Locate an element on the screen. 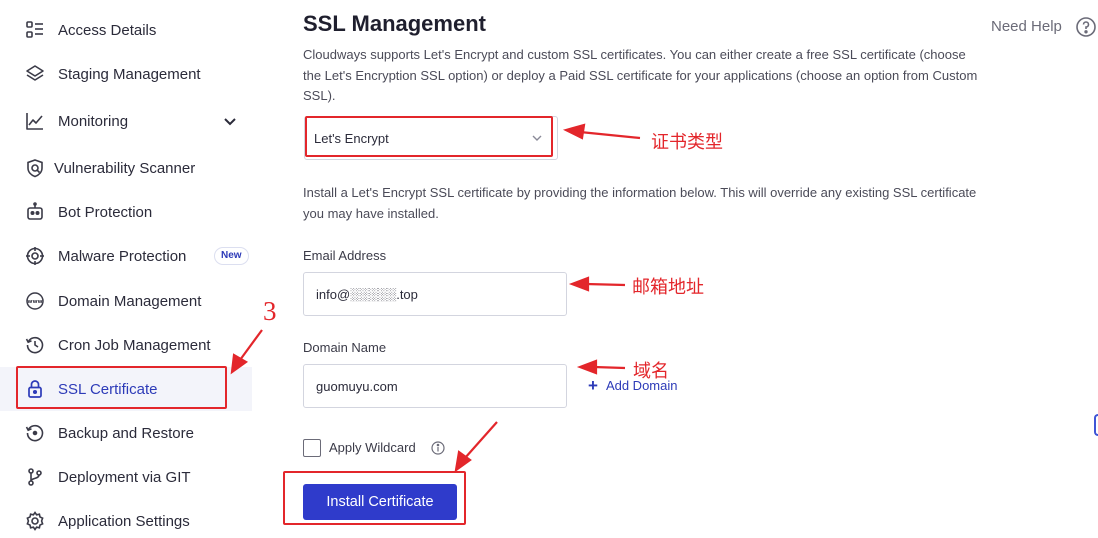 The width and height of the screenshot is (1098, 538). history-clock-icon is located at coordinates (35, 345).